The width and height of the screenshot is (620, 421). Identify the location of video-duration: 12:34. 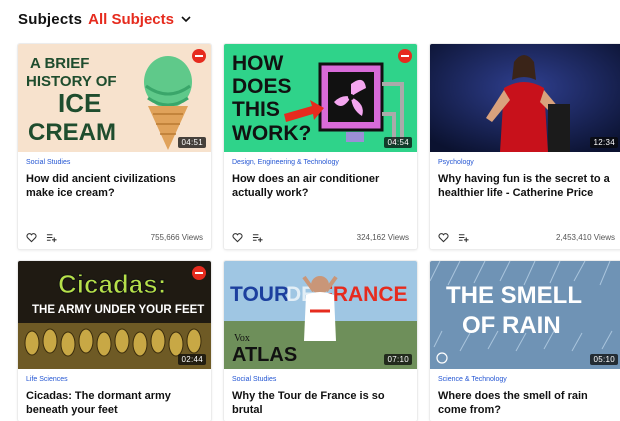
(604, 142).